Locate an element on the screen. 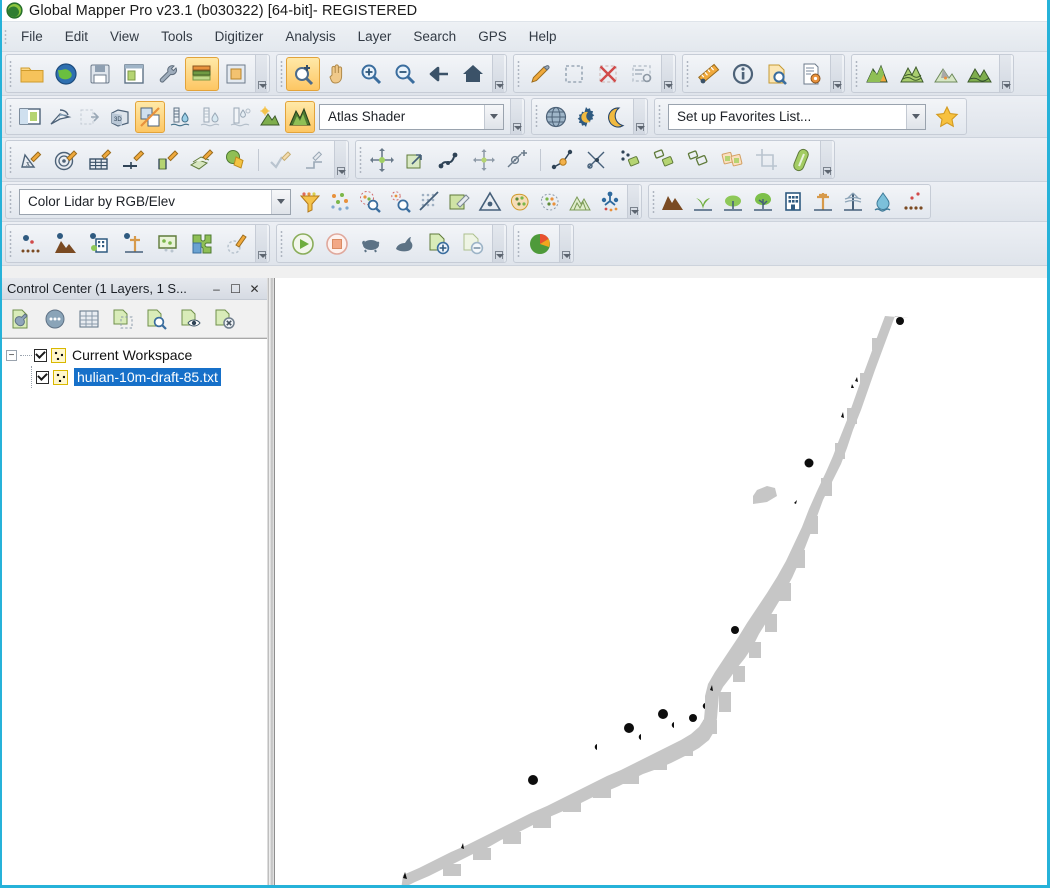 This screenshot has width=1050, height=888. file-toolbar-overflow is located at coordinates (261, 73).